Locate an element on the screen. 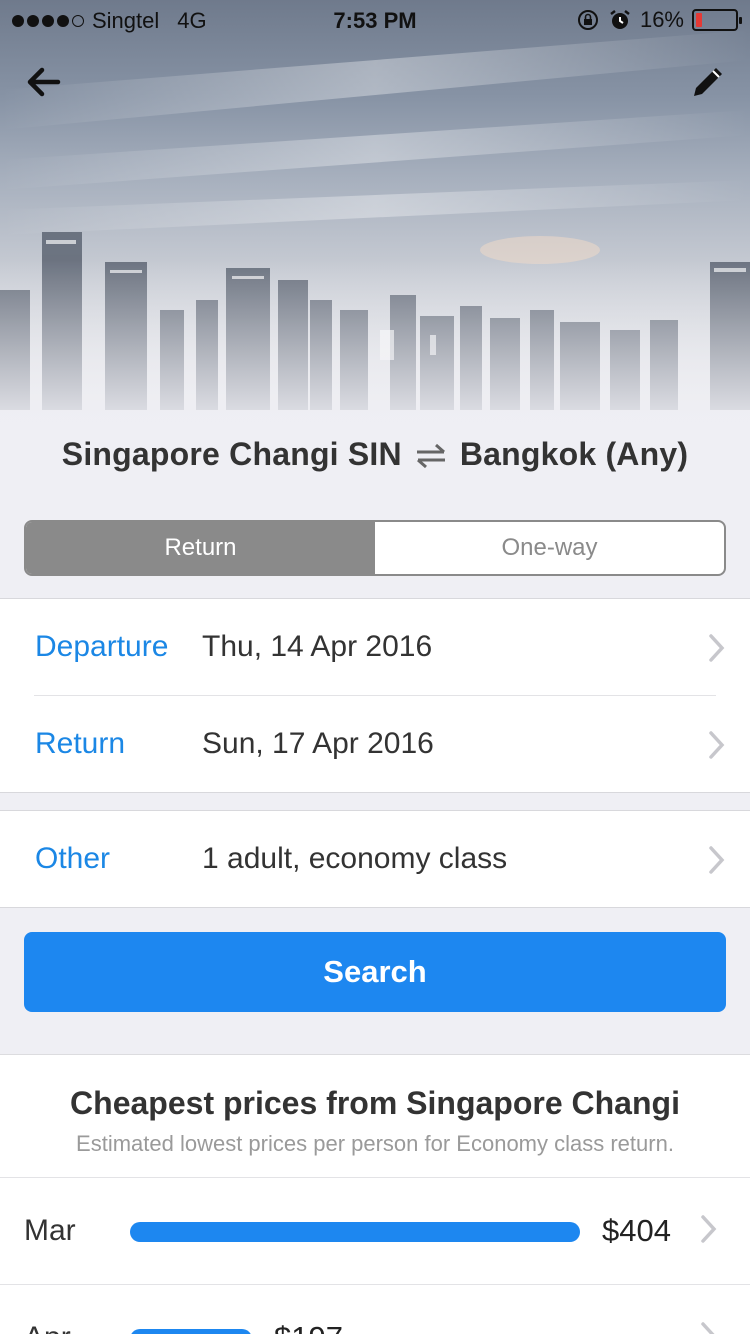 The image size is (750, 1334). pencil-icon is located at coordinates (708, 82).